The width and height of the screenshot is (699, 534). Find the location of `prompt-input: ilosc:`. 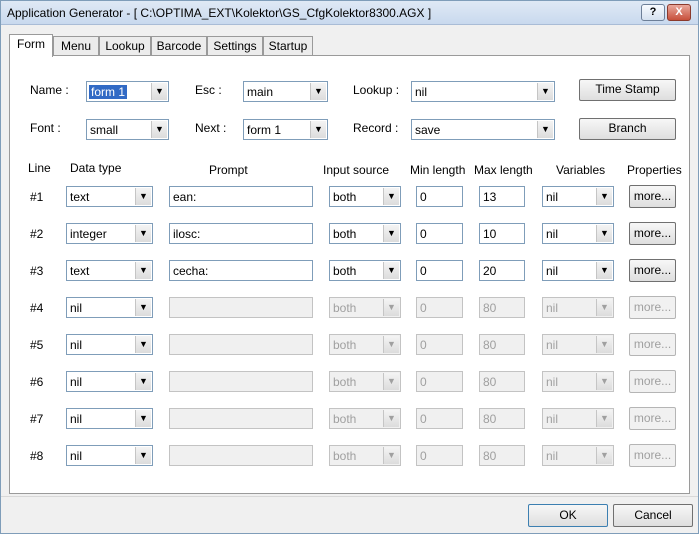

prompt-input: ilosc: is located at coordinates (241, 233).